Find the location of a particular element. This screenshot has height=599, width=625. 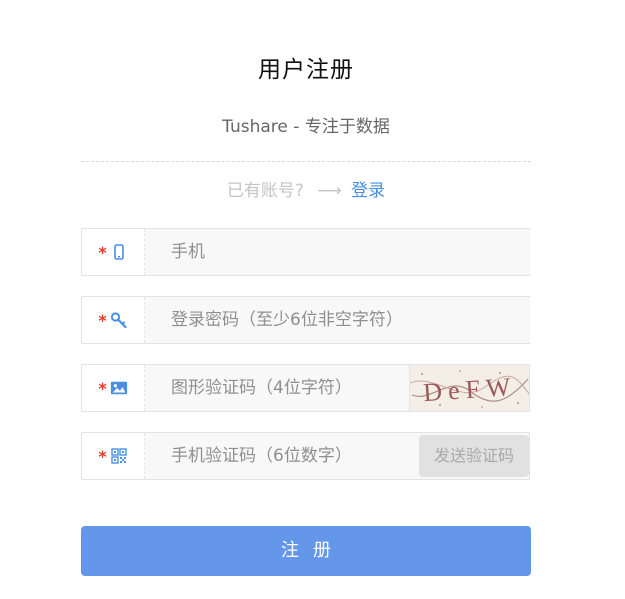

page-subtitle: Tushare - 专注于数据 is located at coordinates (306, 127).